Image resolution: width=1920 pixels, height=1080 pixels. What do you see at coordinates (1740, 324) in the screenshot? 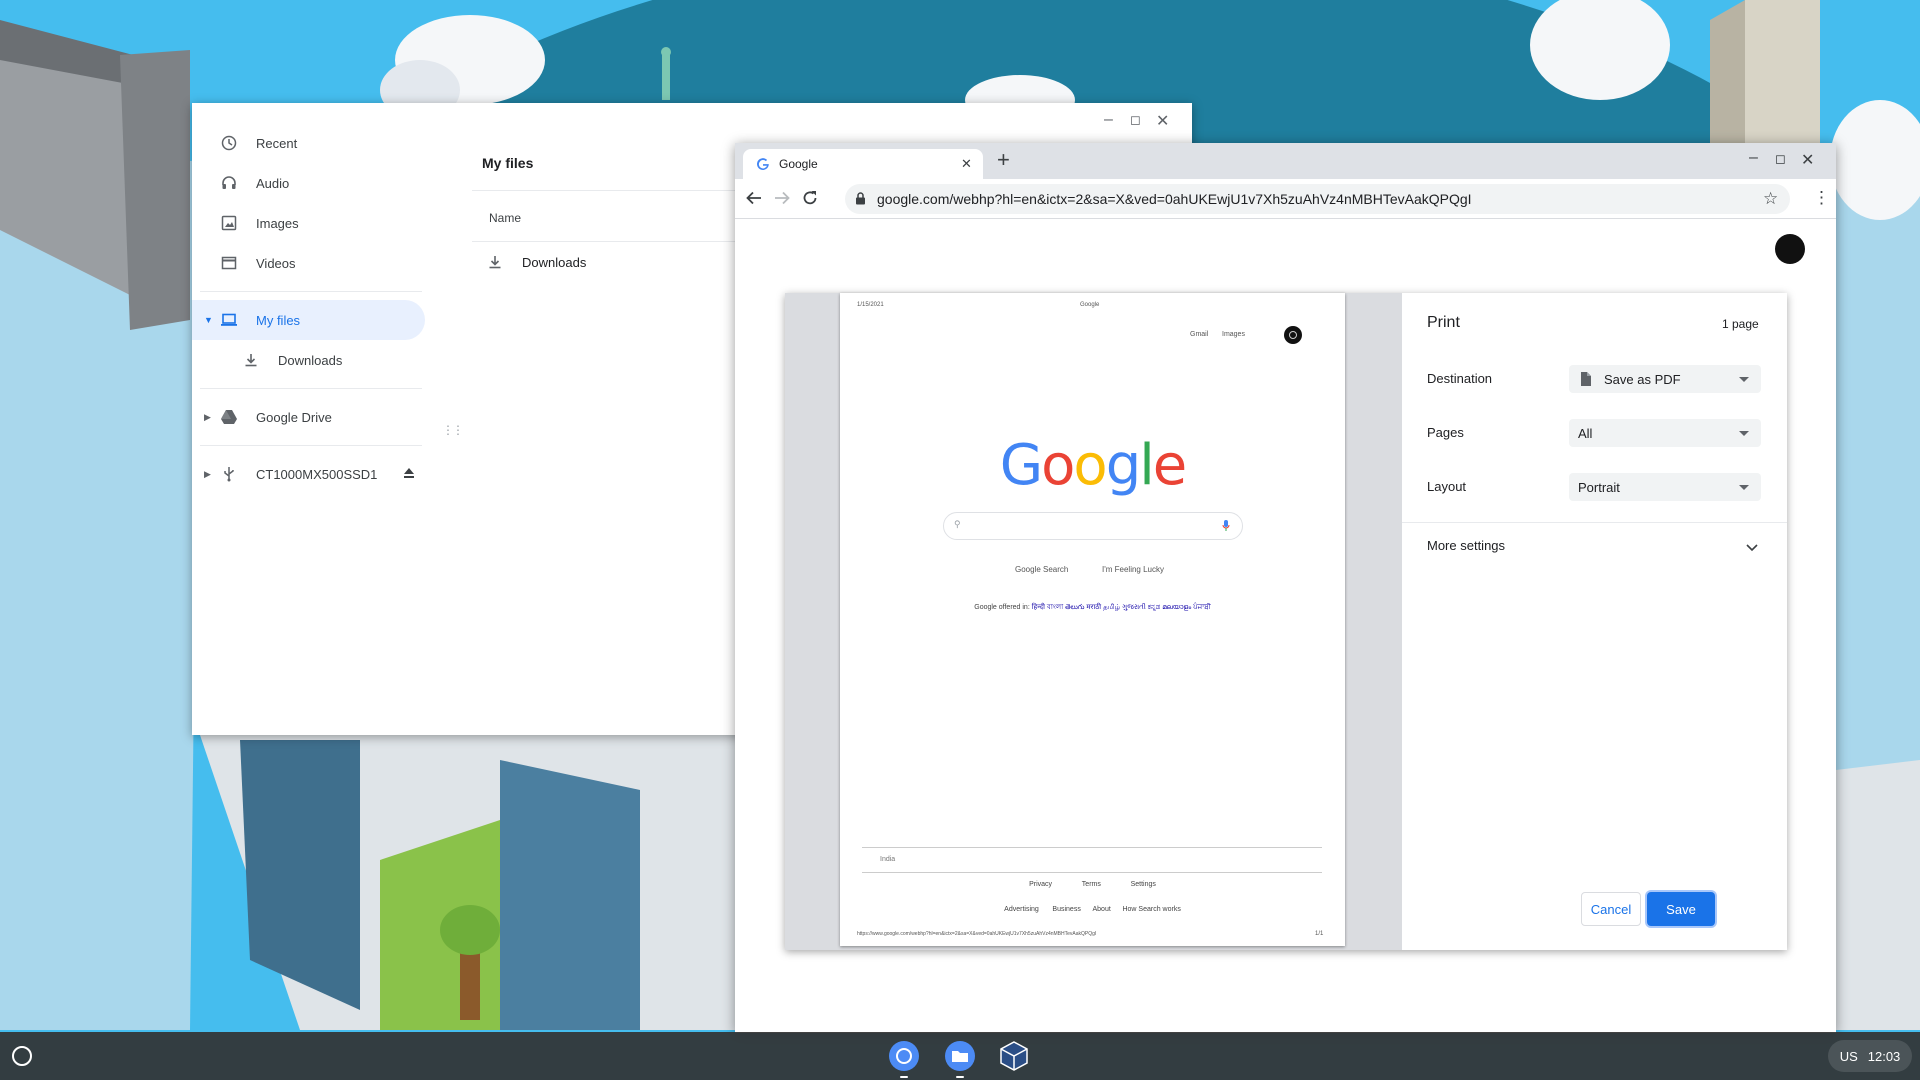
I see `page-count: 1 page` at bounding box center [1740, 324].